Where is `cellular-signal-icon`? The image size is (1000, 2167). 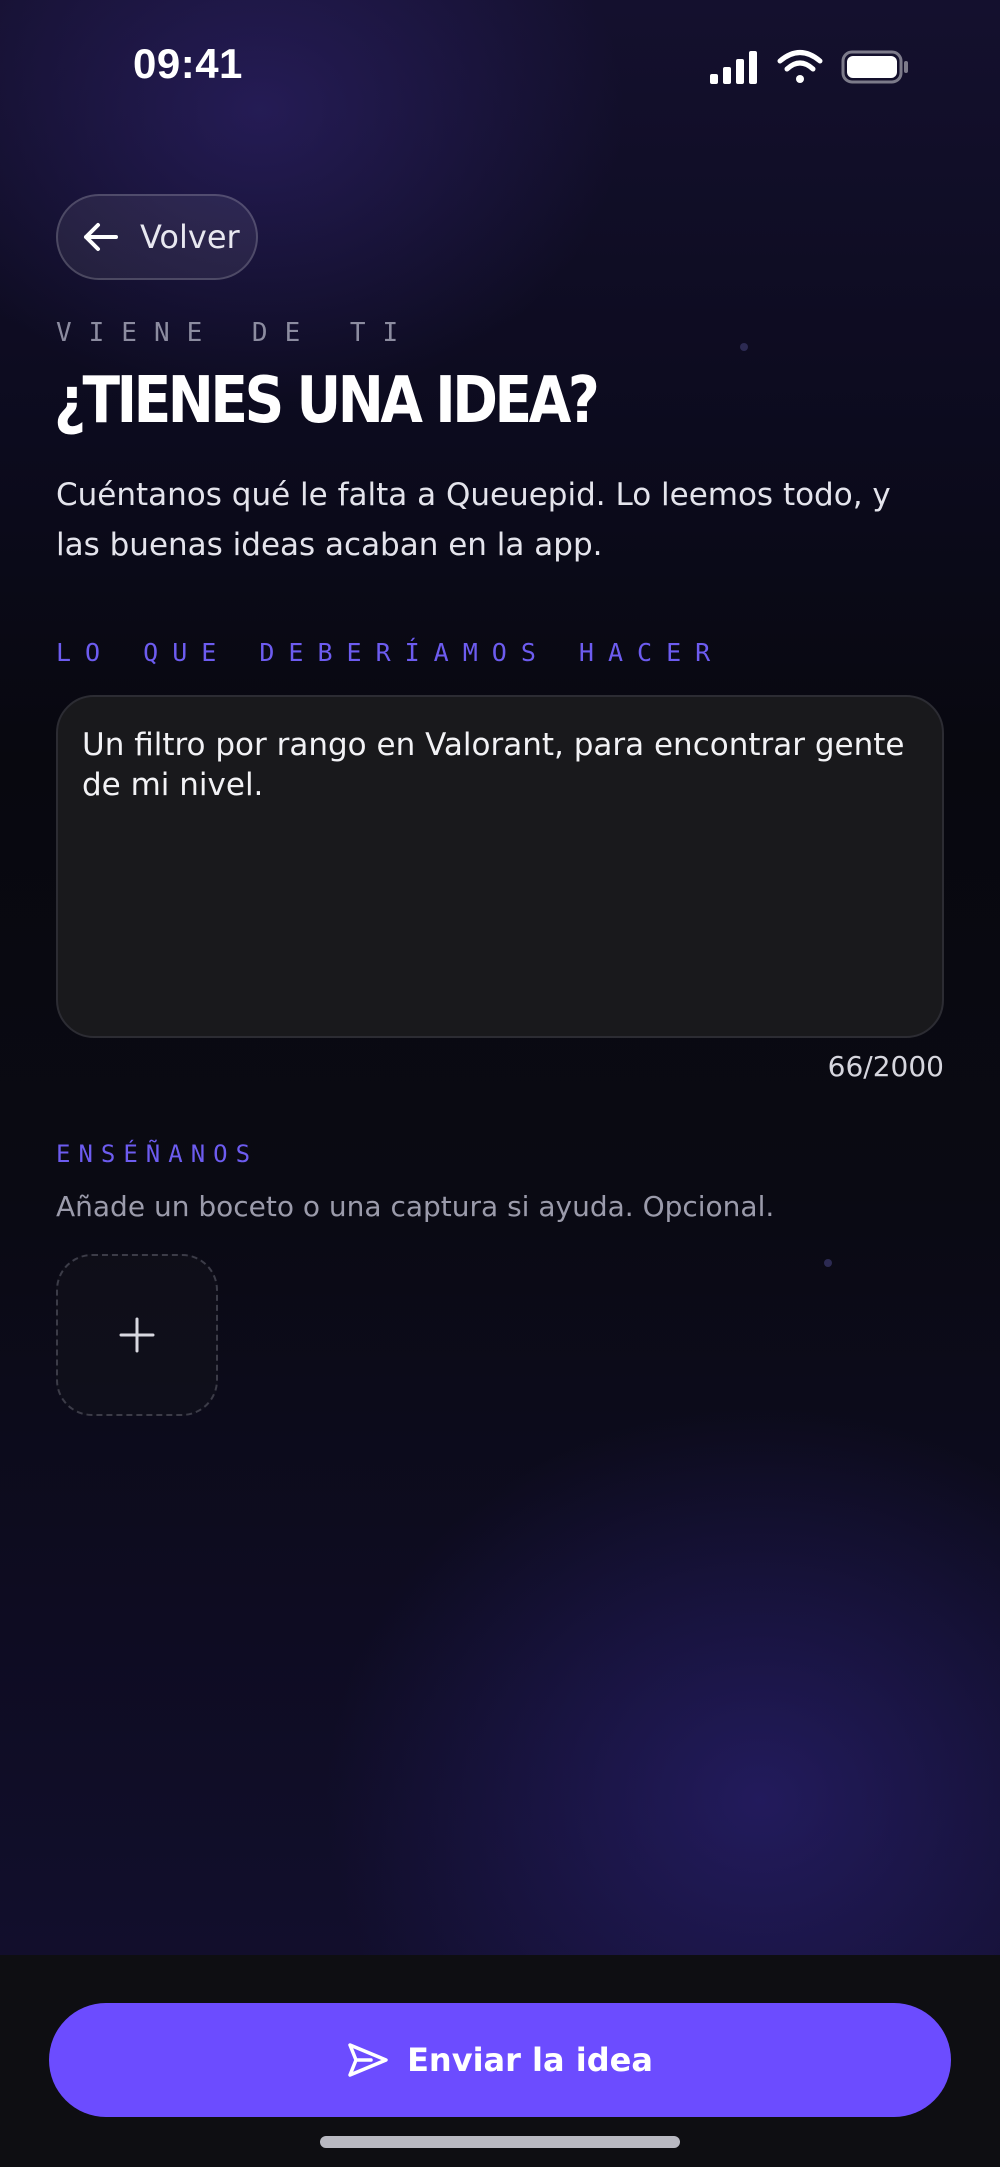
cellular-signal-icon is located at coordinates (733, 67).